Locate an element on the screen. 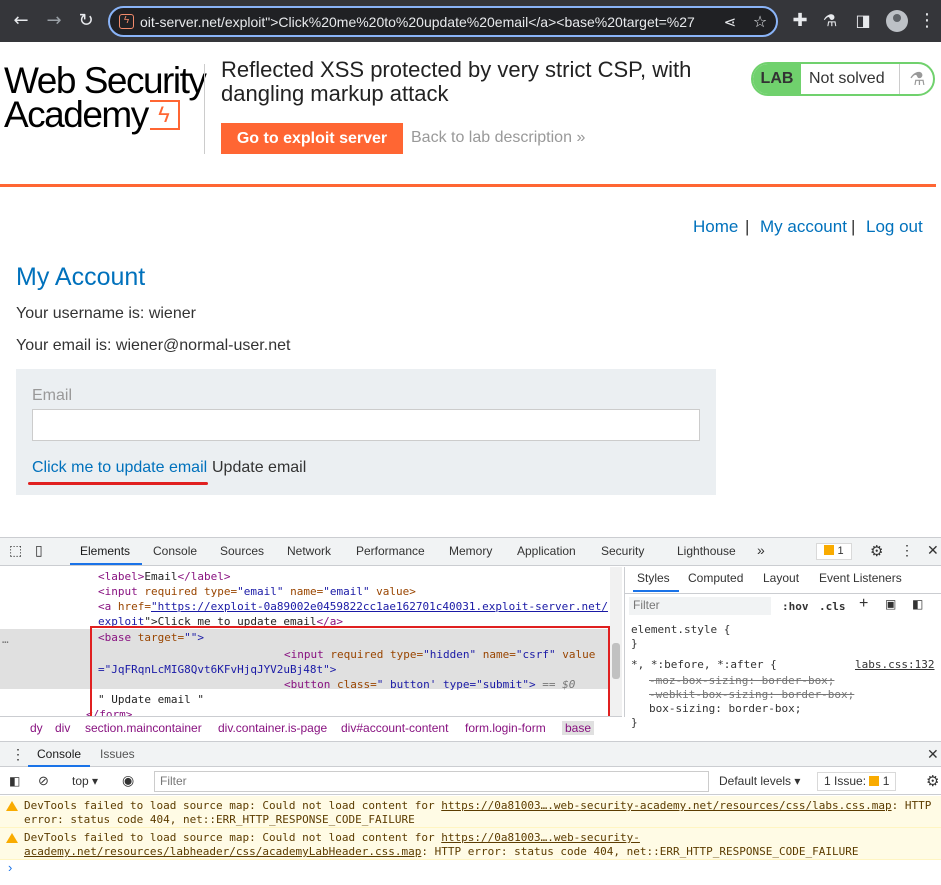  drawer-menu-icon: ⋮ is located at coordinates (18, 754).